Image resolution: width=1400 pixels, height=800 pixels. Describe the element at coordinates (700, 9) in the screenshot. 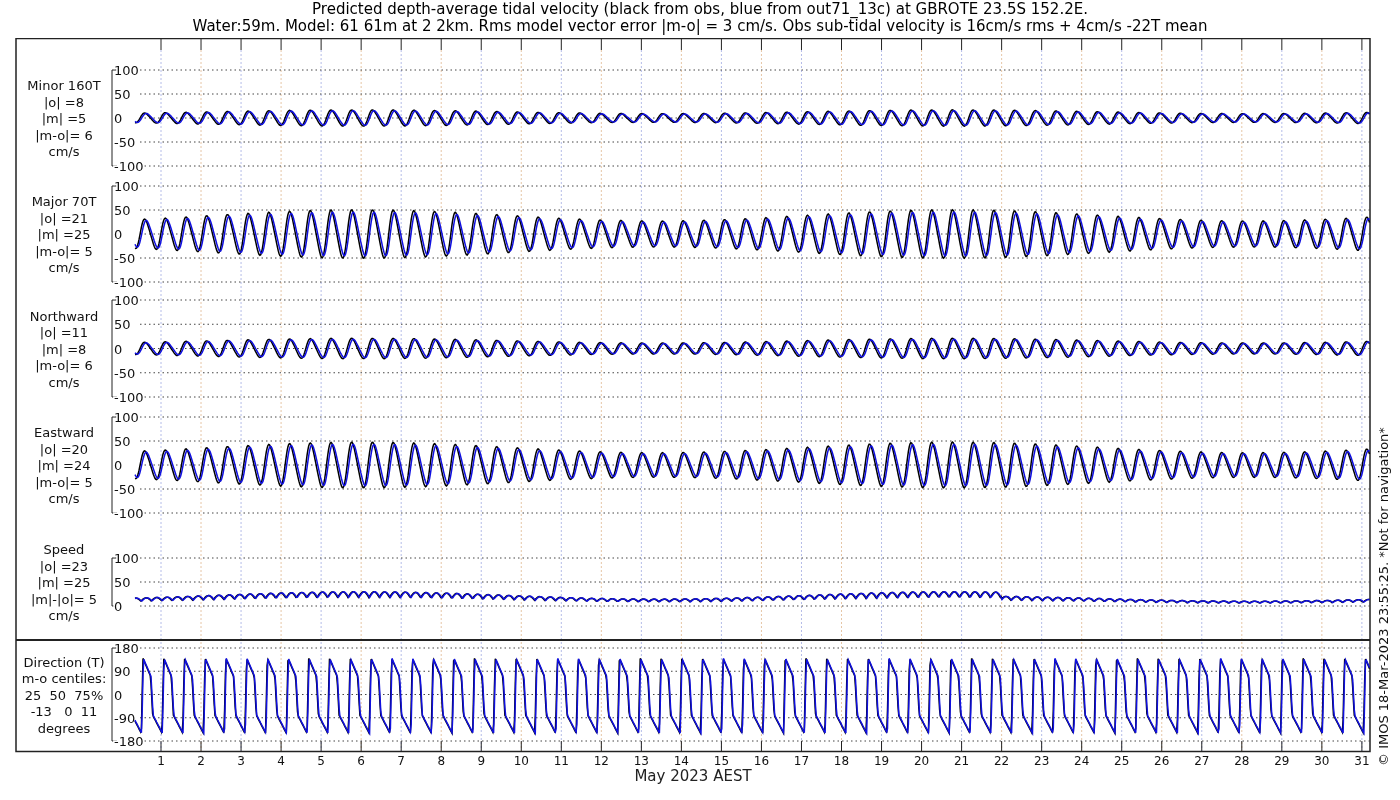

I see `chart-title: Predicted depth-average tidal velocity (black from obs, blue from out71_13c) at GBROTE 23.5S 152.2E.` at that location.